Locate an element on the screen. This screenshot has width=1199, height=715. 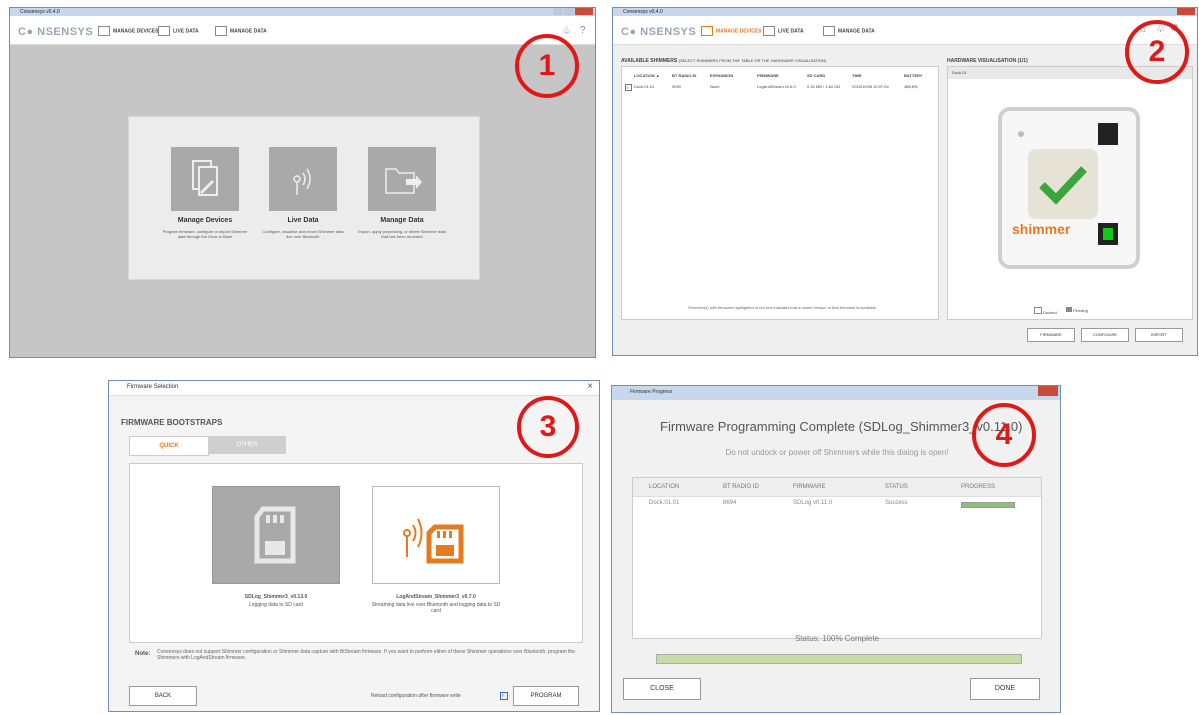
nav-label: LIVE DATA is located at coordinates (186, 31).